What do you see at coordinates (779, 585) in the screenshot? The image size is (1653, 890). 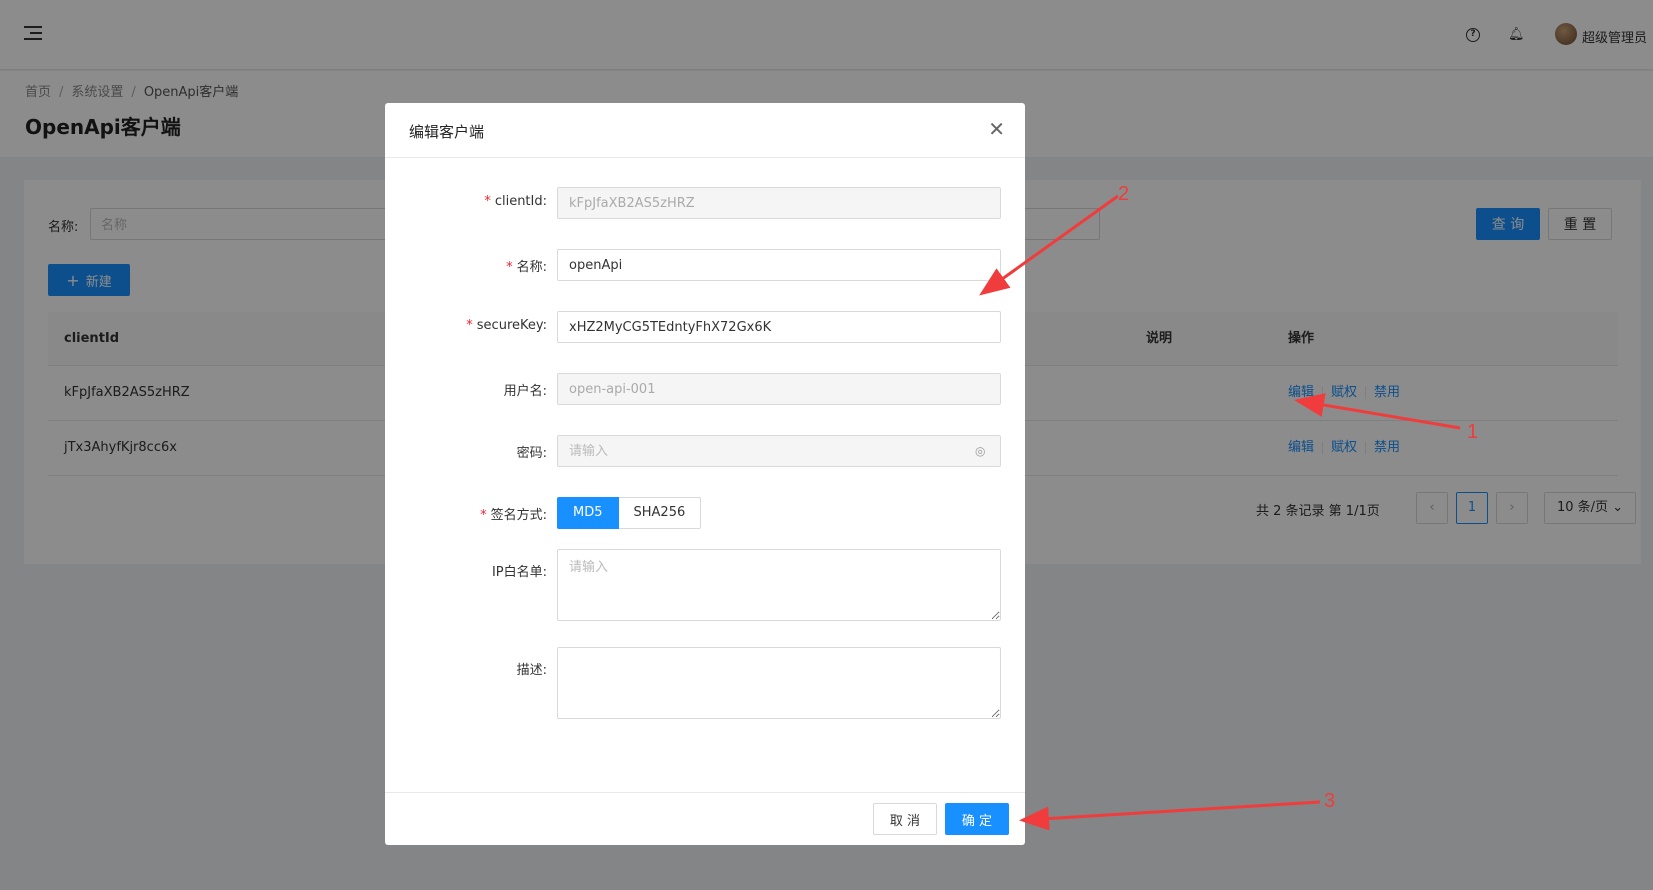 I see `ip-whitelist-textarea` at bounding box center [779, 585].